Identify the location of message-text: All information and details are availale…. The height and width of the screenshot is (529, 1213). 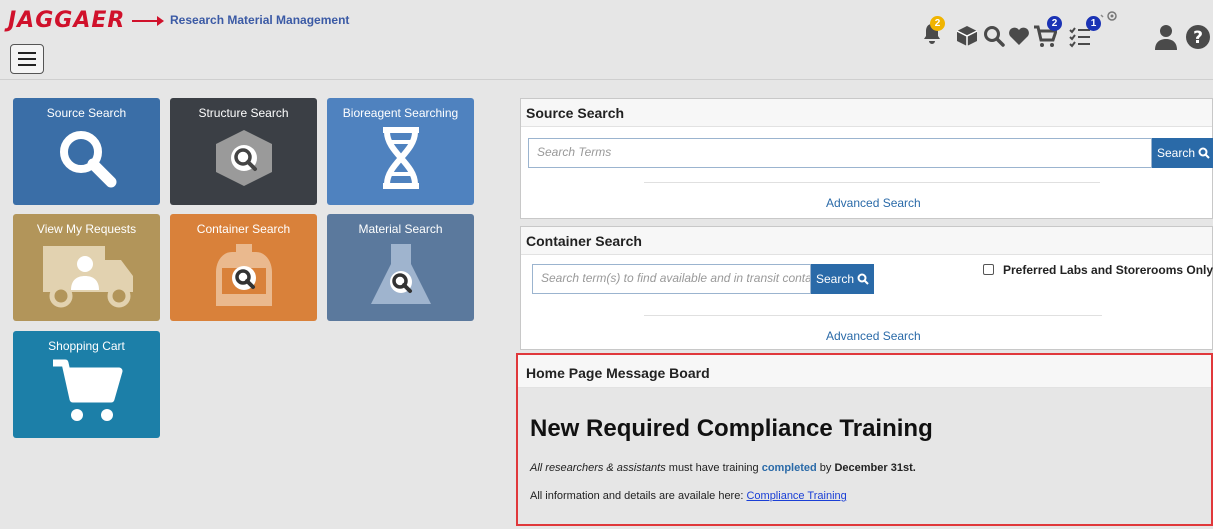
(638, 496).